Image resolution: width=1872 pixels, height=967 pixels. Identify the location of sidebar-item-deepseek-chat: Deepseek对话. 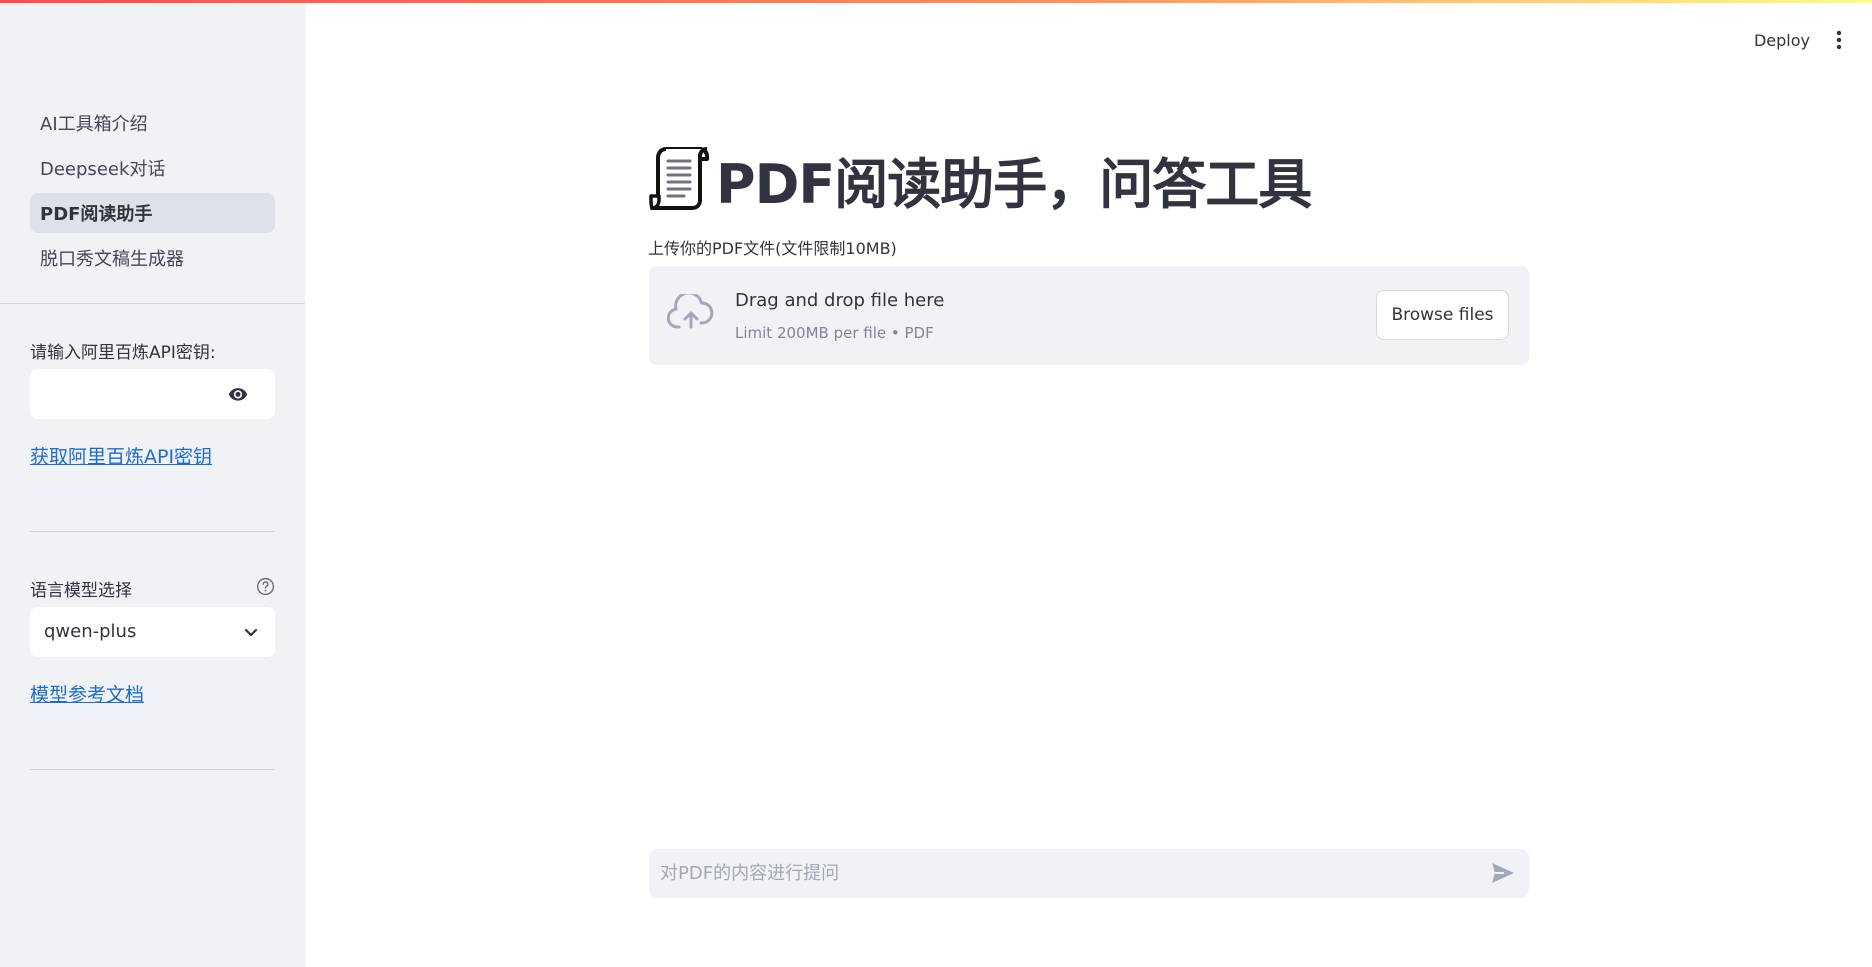
(152, 168).